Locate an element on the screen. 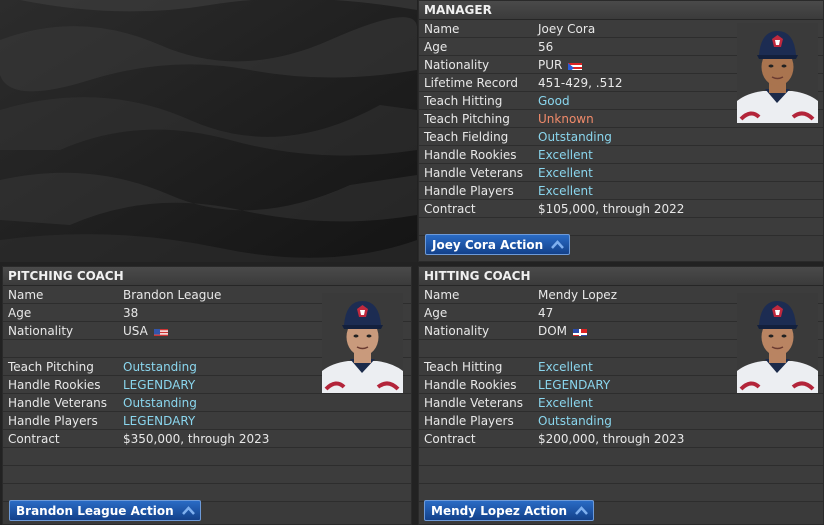 The width and height of the screenshot is (824, 525). row-value-text: Good is located at coordinates (554, 101).